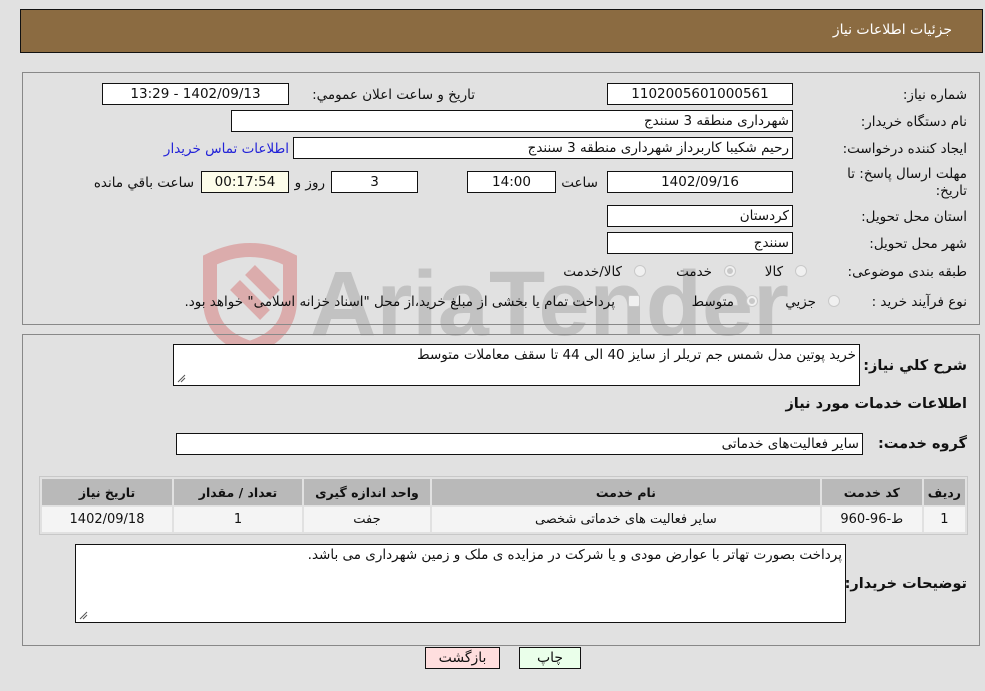 The image size is (985, 691). I want to click on page-header: جزئیات اطلاعات نیاز, so click(501, 31).